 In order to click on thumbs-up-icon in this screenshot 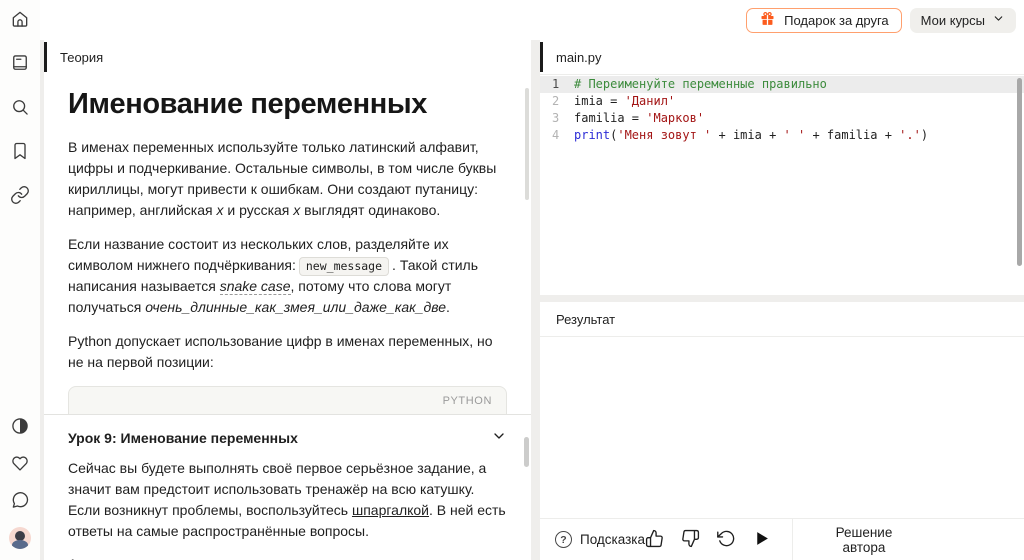, I will do `click(654, 540)`.